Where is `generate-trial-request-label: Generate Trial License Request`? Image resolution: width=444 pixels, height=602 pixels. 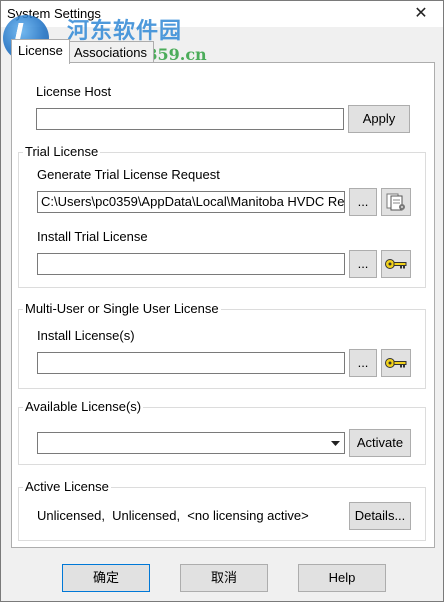
generate-trial-request-label: Generate Trial License Request is located at coordinates (128, 174).